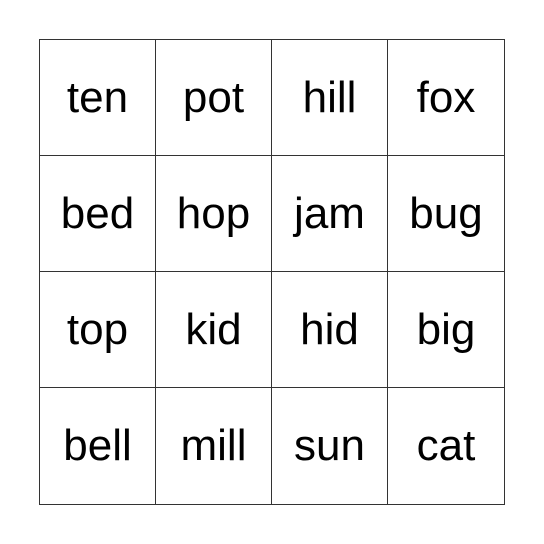 Image resolution: width=544 pixels, height=544 pixels. Describe the element at coordinates (214, 98) in the screenshot. I see `bingo-cell: pot` at that location.